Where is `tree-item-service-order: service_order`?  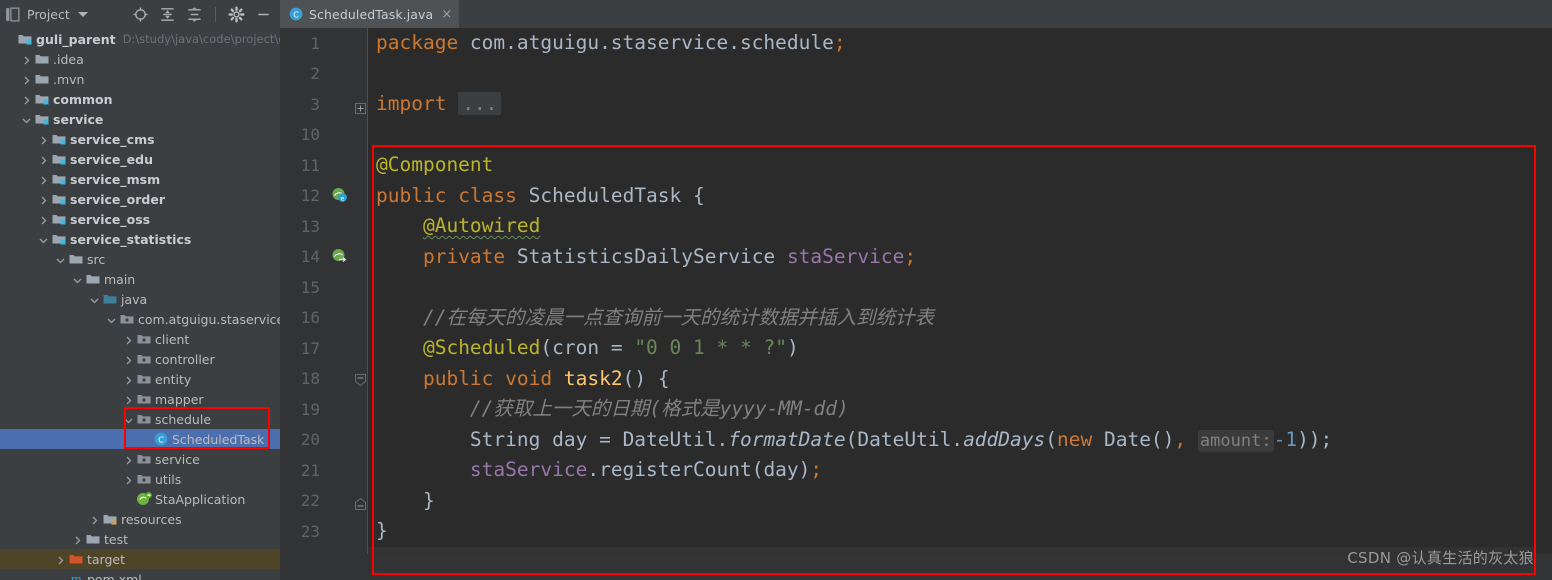
tree-item-service-order: service_order is located at coordinates (140, 199).